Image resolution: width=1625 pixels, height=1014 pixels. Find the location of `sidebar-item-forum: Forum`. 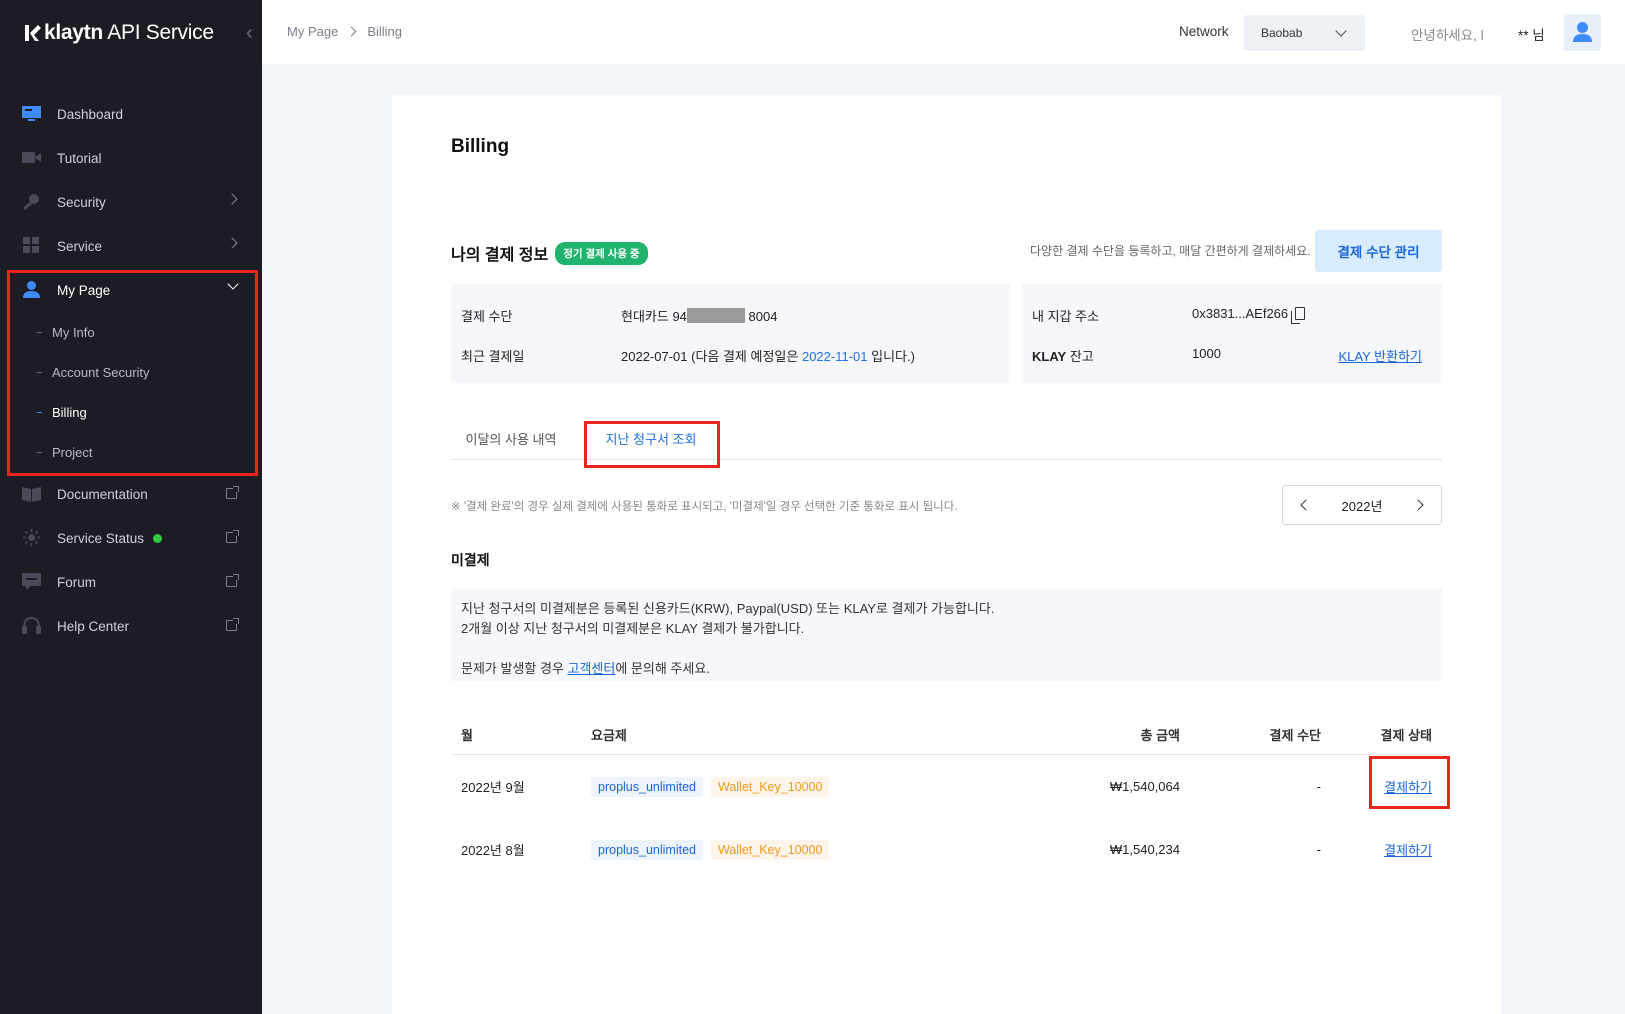

sidebar-item-forum: Forum is located at coordinates (131, 582).